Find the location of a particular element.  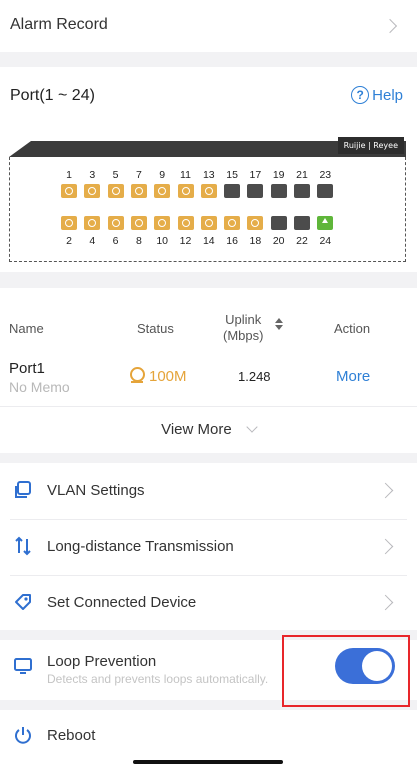

menu-label-long-distance: Long-distance Transmission is located at coordinates (140, 546).